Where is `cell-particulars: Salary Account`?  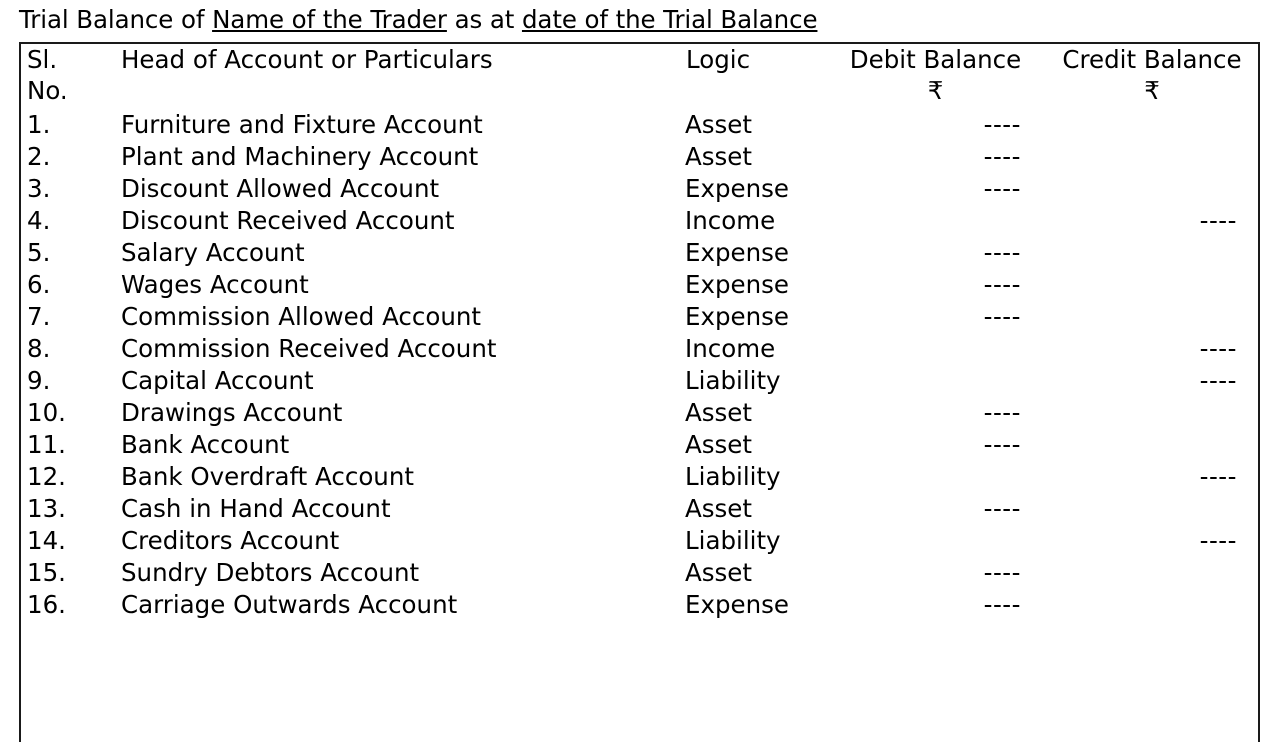
cell-particulars: Salary Account is located at coordinates (213, 252).